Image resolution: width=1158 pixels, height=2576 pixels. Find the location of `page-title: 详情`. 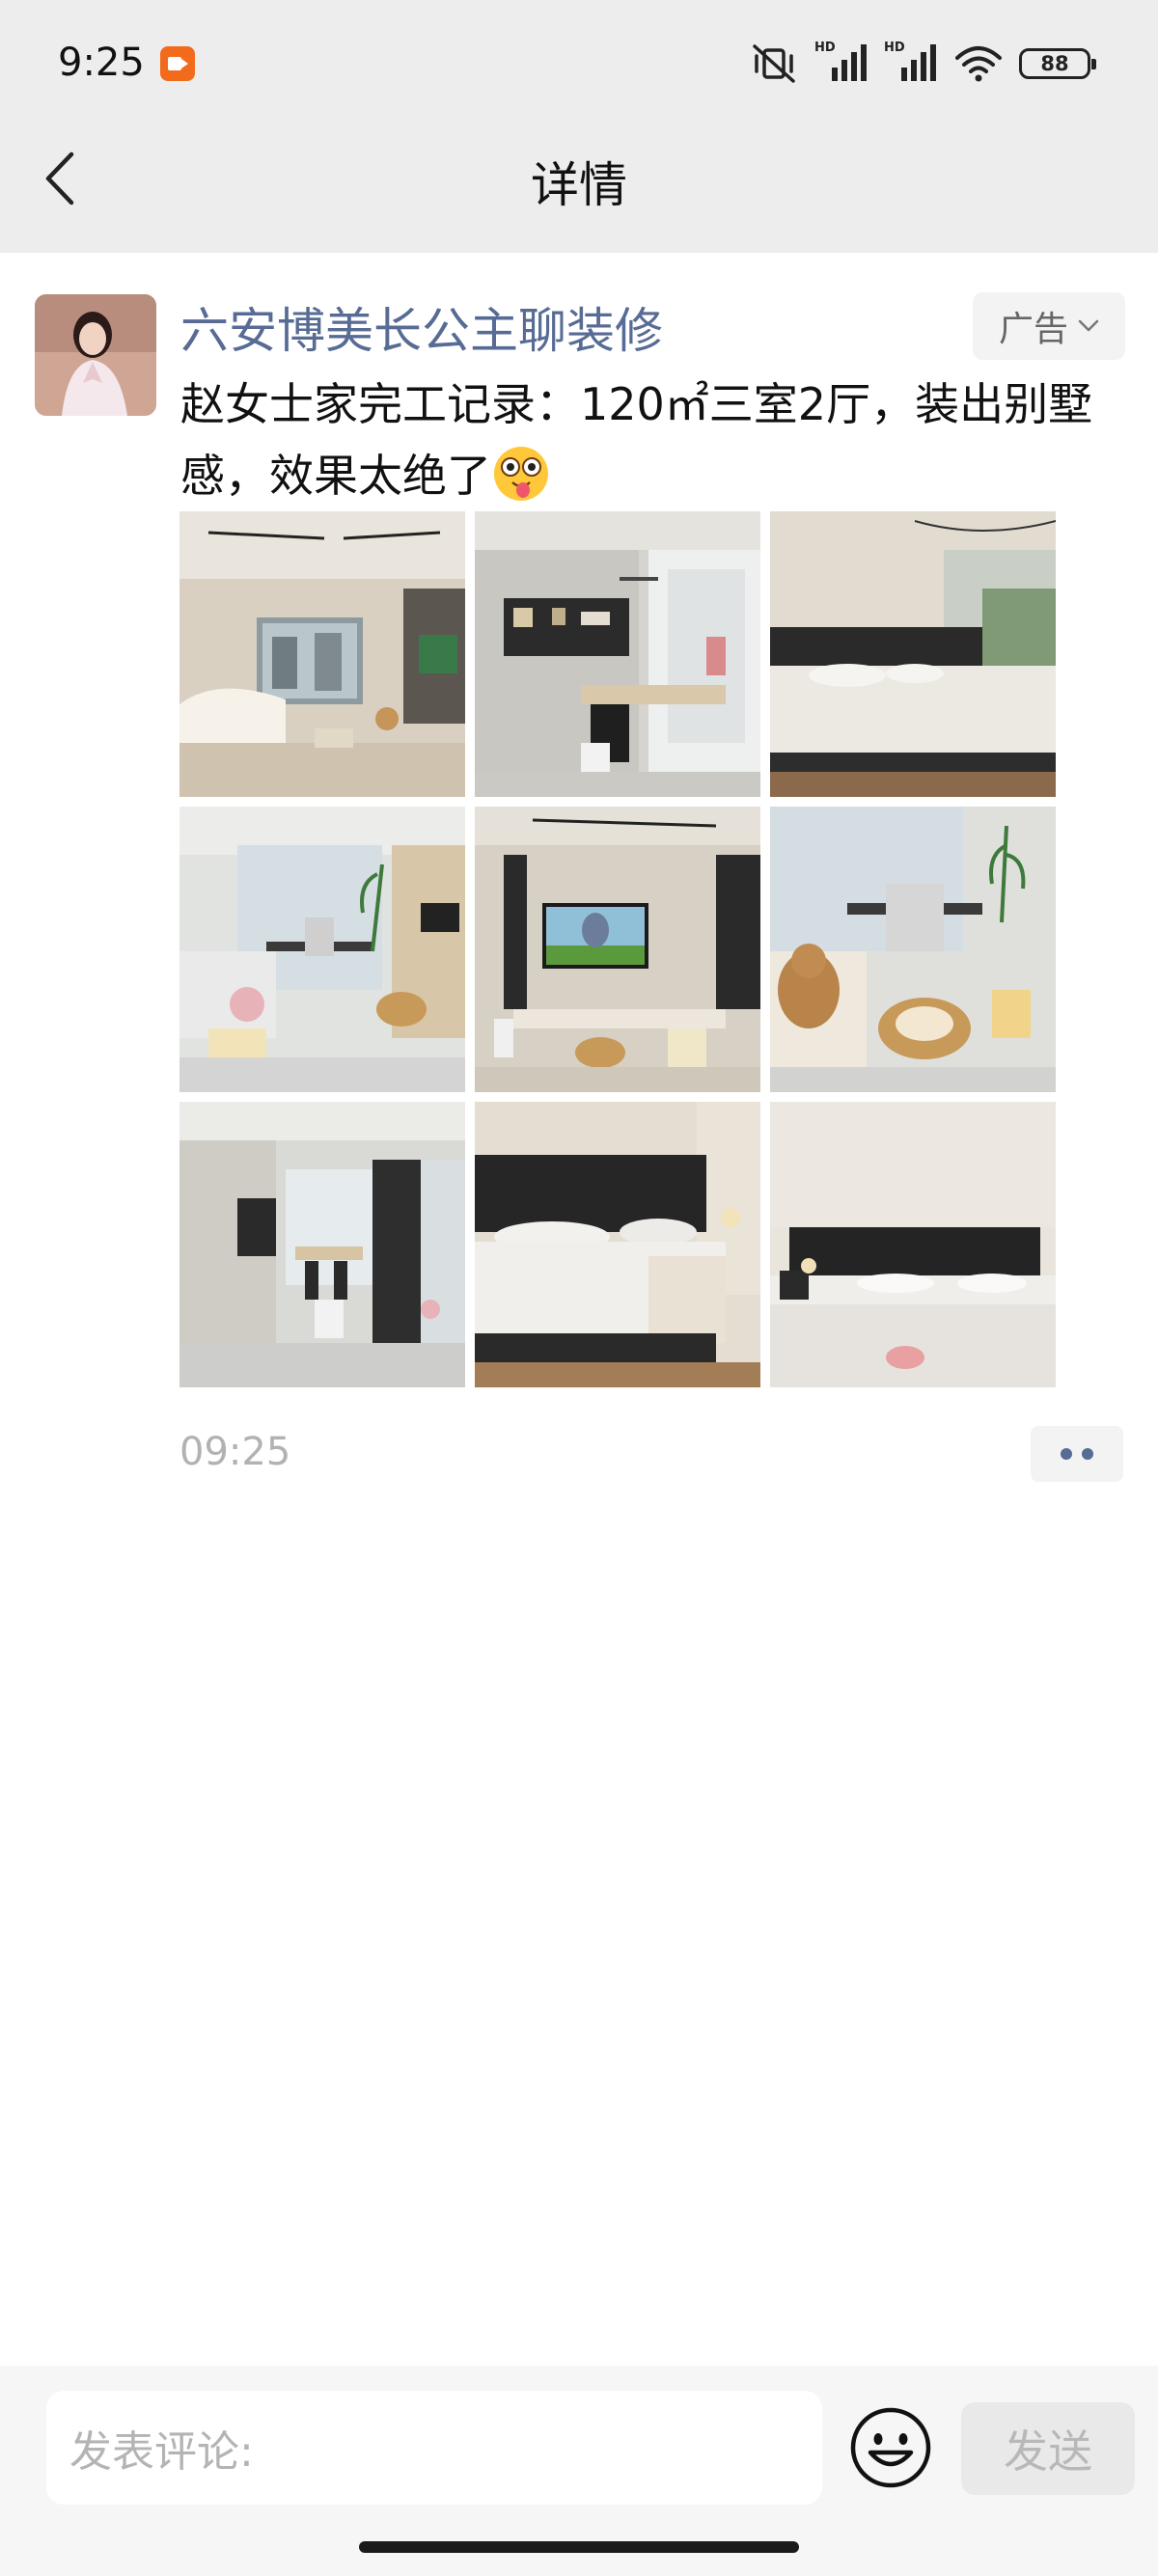

page-title: 详情 is located at coordinates (579, 185).